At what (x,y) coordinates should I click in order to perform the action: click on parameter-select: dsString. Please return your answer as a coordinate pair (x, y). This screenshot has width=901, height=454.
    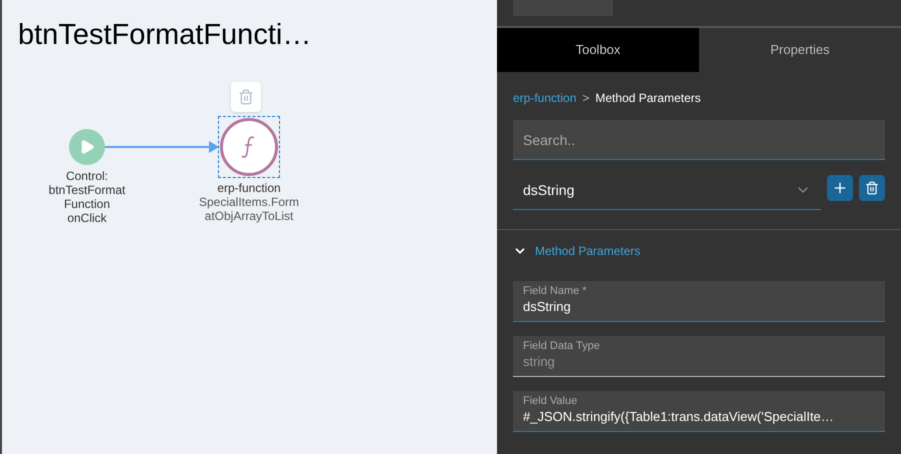
    Looking at the image, I should click on (667, 190).